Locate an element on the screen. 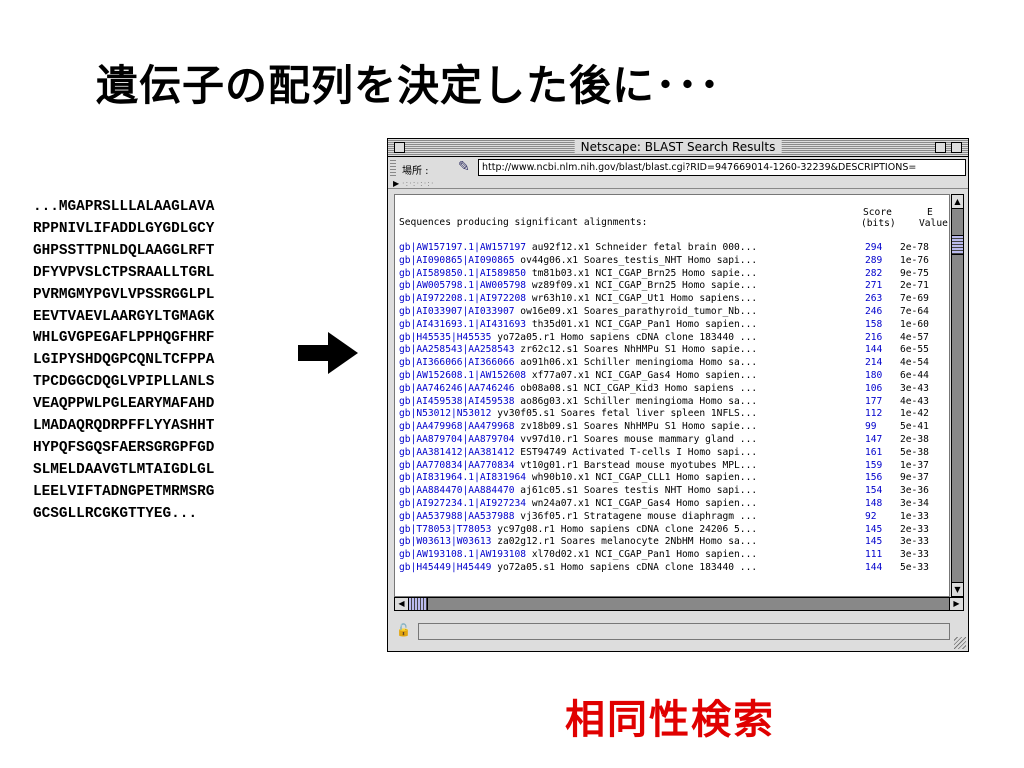 The width and height of the screenshot is (1024, 768). score-link: 154 is located at coordinates (873, 491).